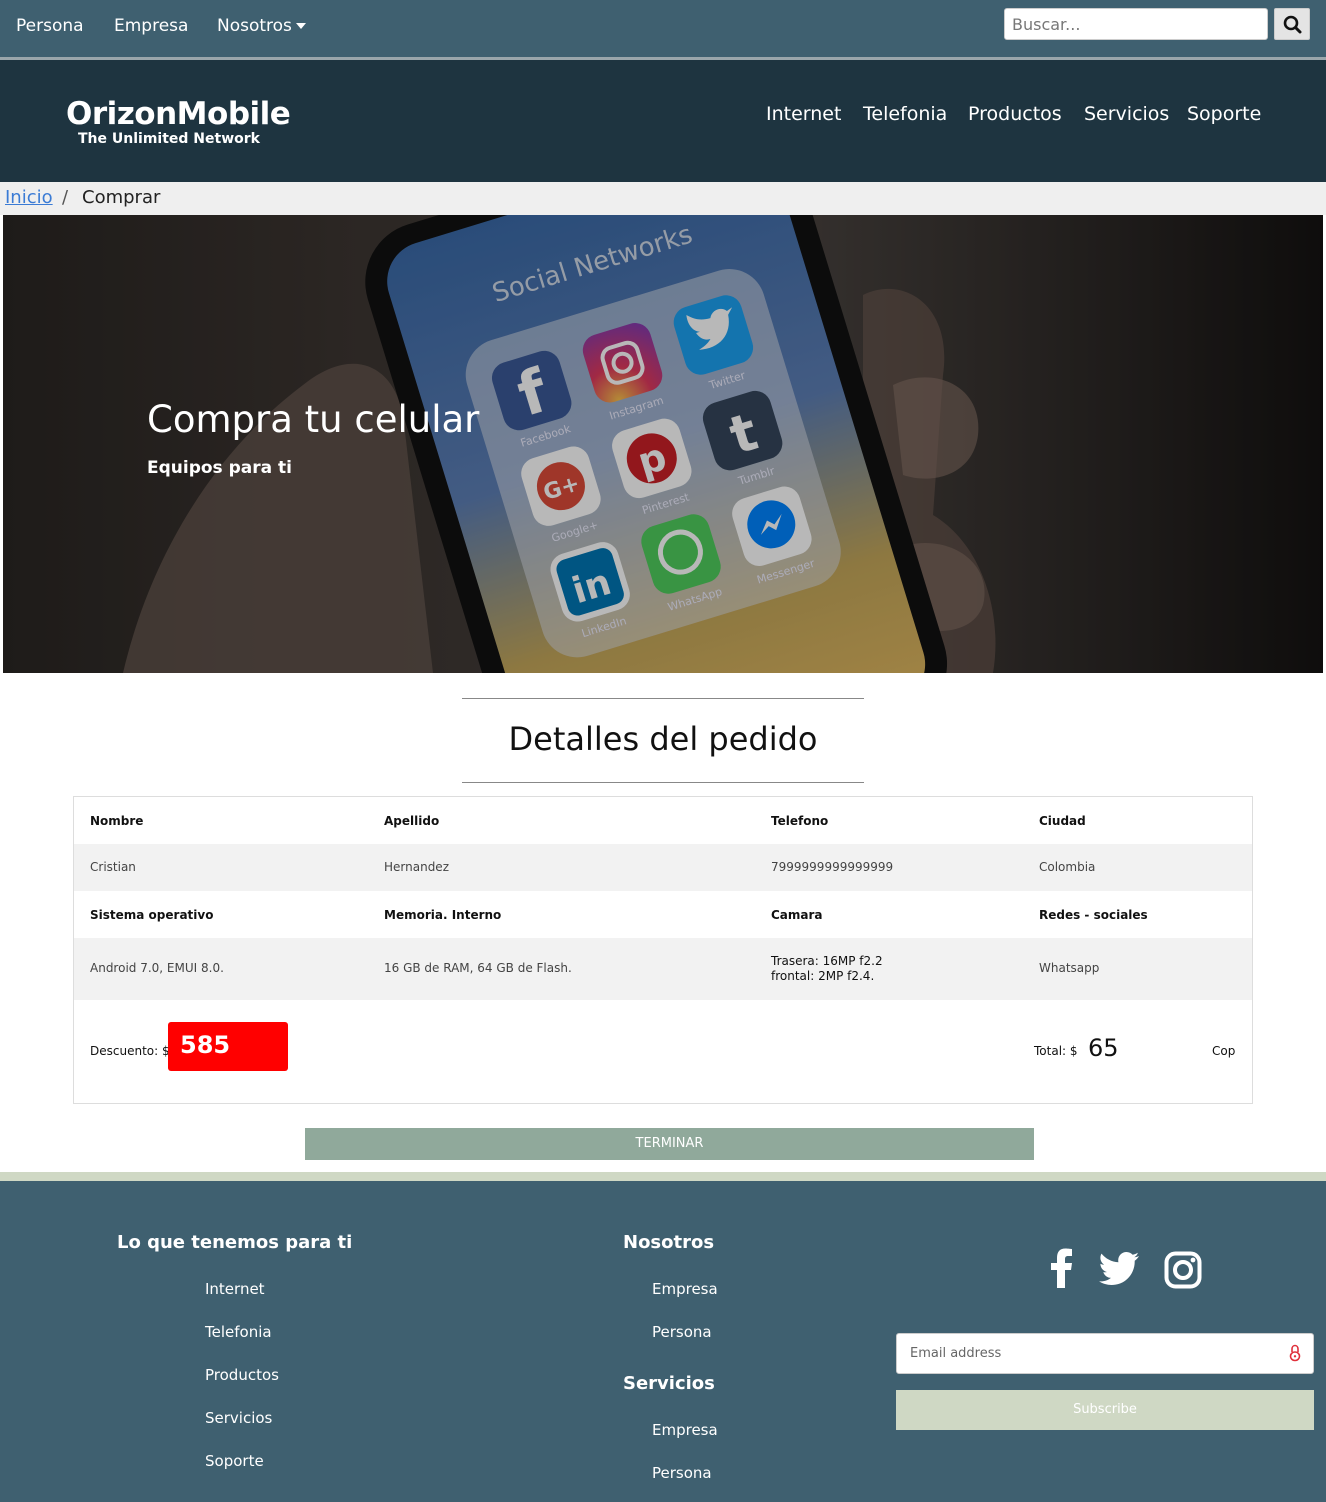 The height and width of the screenshot is (1502, 1326). What do you see at coordinates (178, 114) in the screenshot?
I see `brand-logo: OrizonMobile` at bounding box center [178, 114].